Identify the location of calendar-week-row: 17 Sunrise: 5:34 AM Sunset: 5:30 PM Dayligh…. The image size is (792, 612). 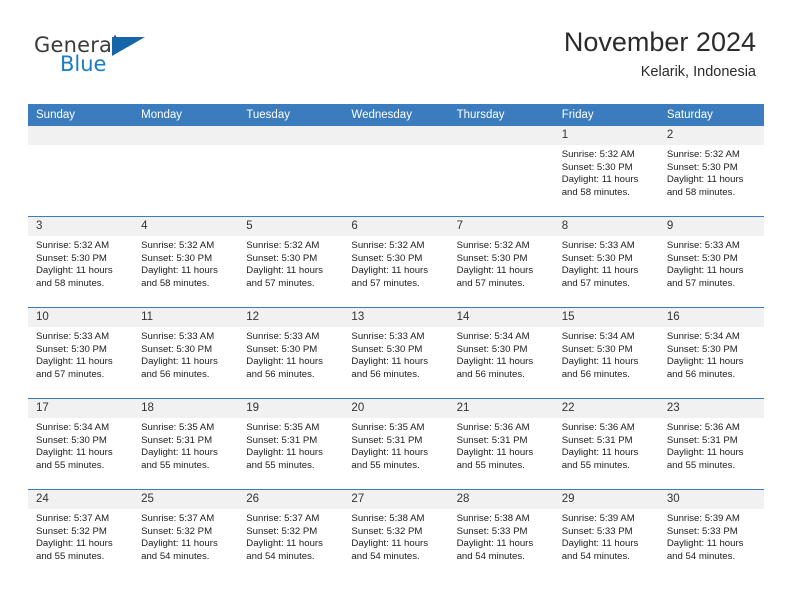
(396, 444).